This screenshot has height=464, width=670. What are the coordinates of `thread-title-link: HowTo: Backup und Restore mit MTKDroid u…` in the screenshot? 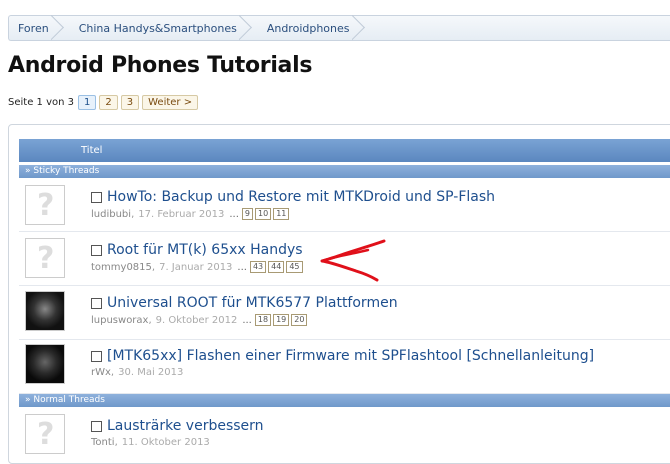 It's located at (301, 197).